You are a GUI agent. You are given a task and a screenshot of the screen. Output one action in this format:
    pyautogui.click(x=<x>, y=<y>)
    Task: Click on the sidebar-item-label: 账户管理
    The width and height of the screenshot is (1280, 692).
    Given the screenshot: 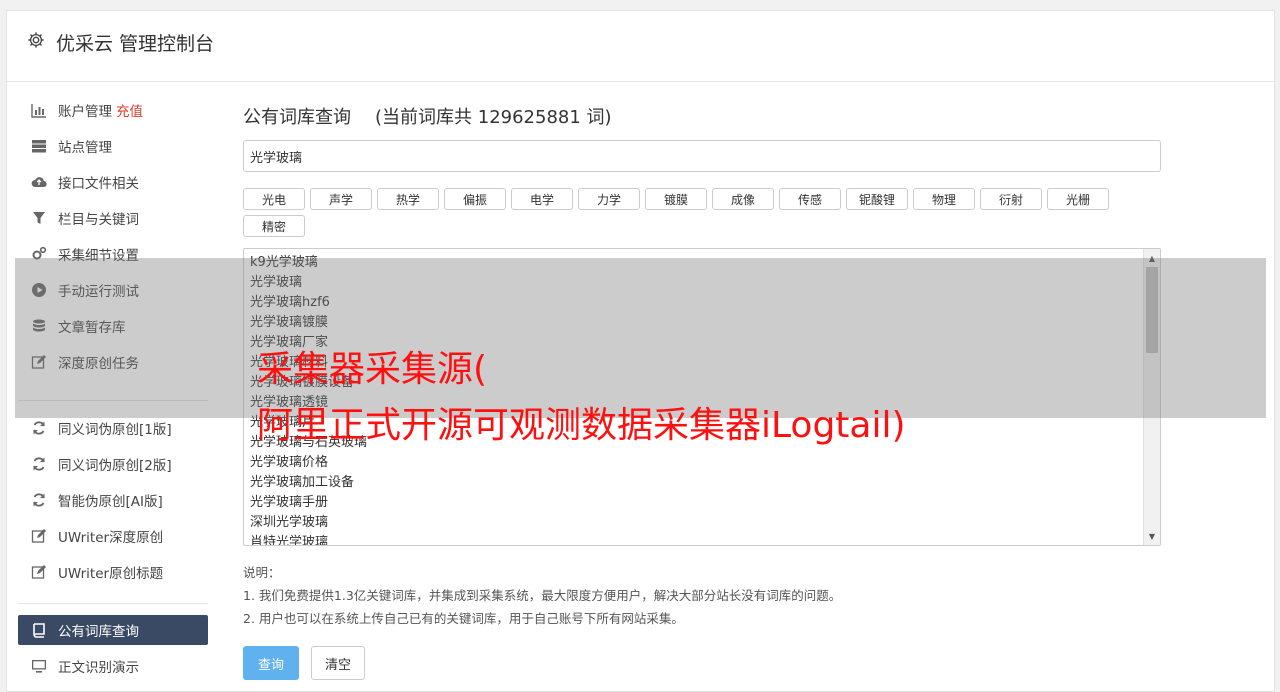 What is the action you would take?
    pyautogui.click(x=85, y=112)
    